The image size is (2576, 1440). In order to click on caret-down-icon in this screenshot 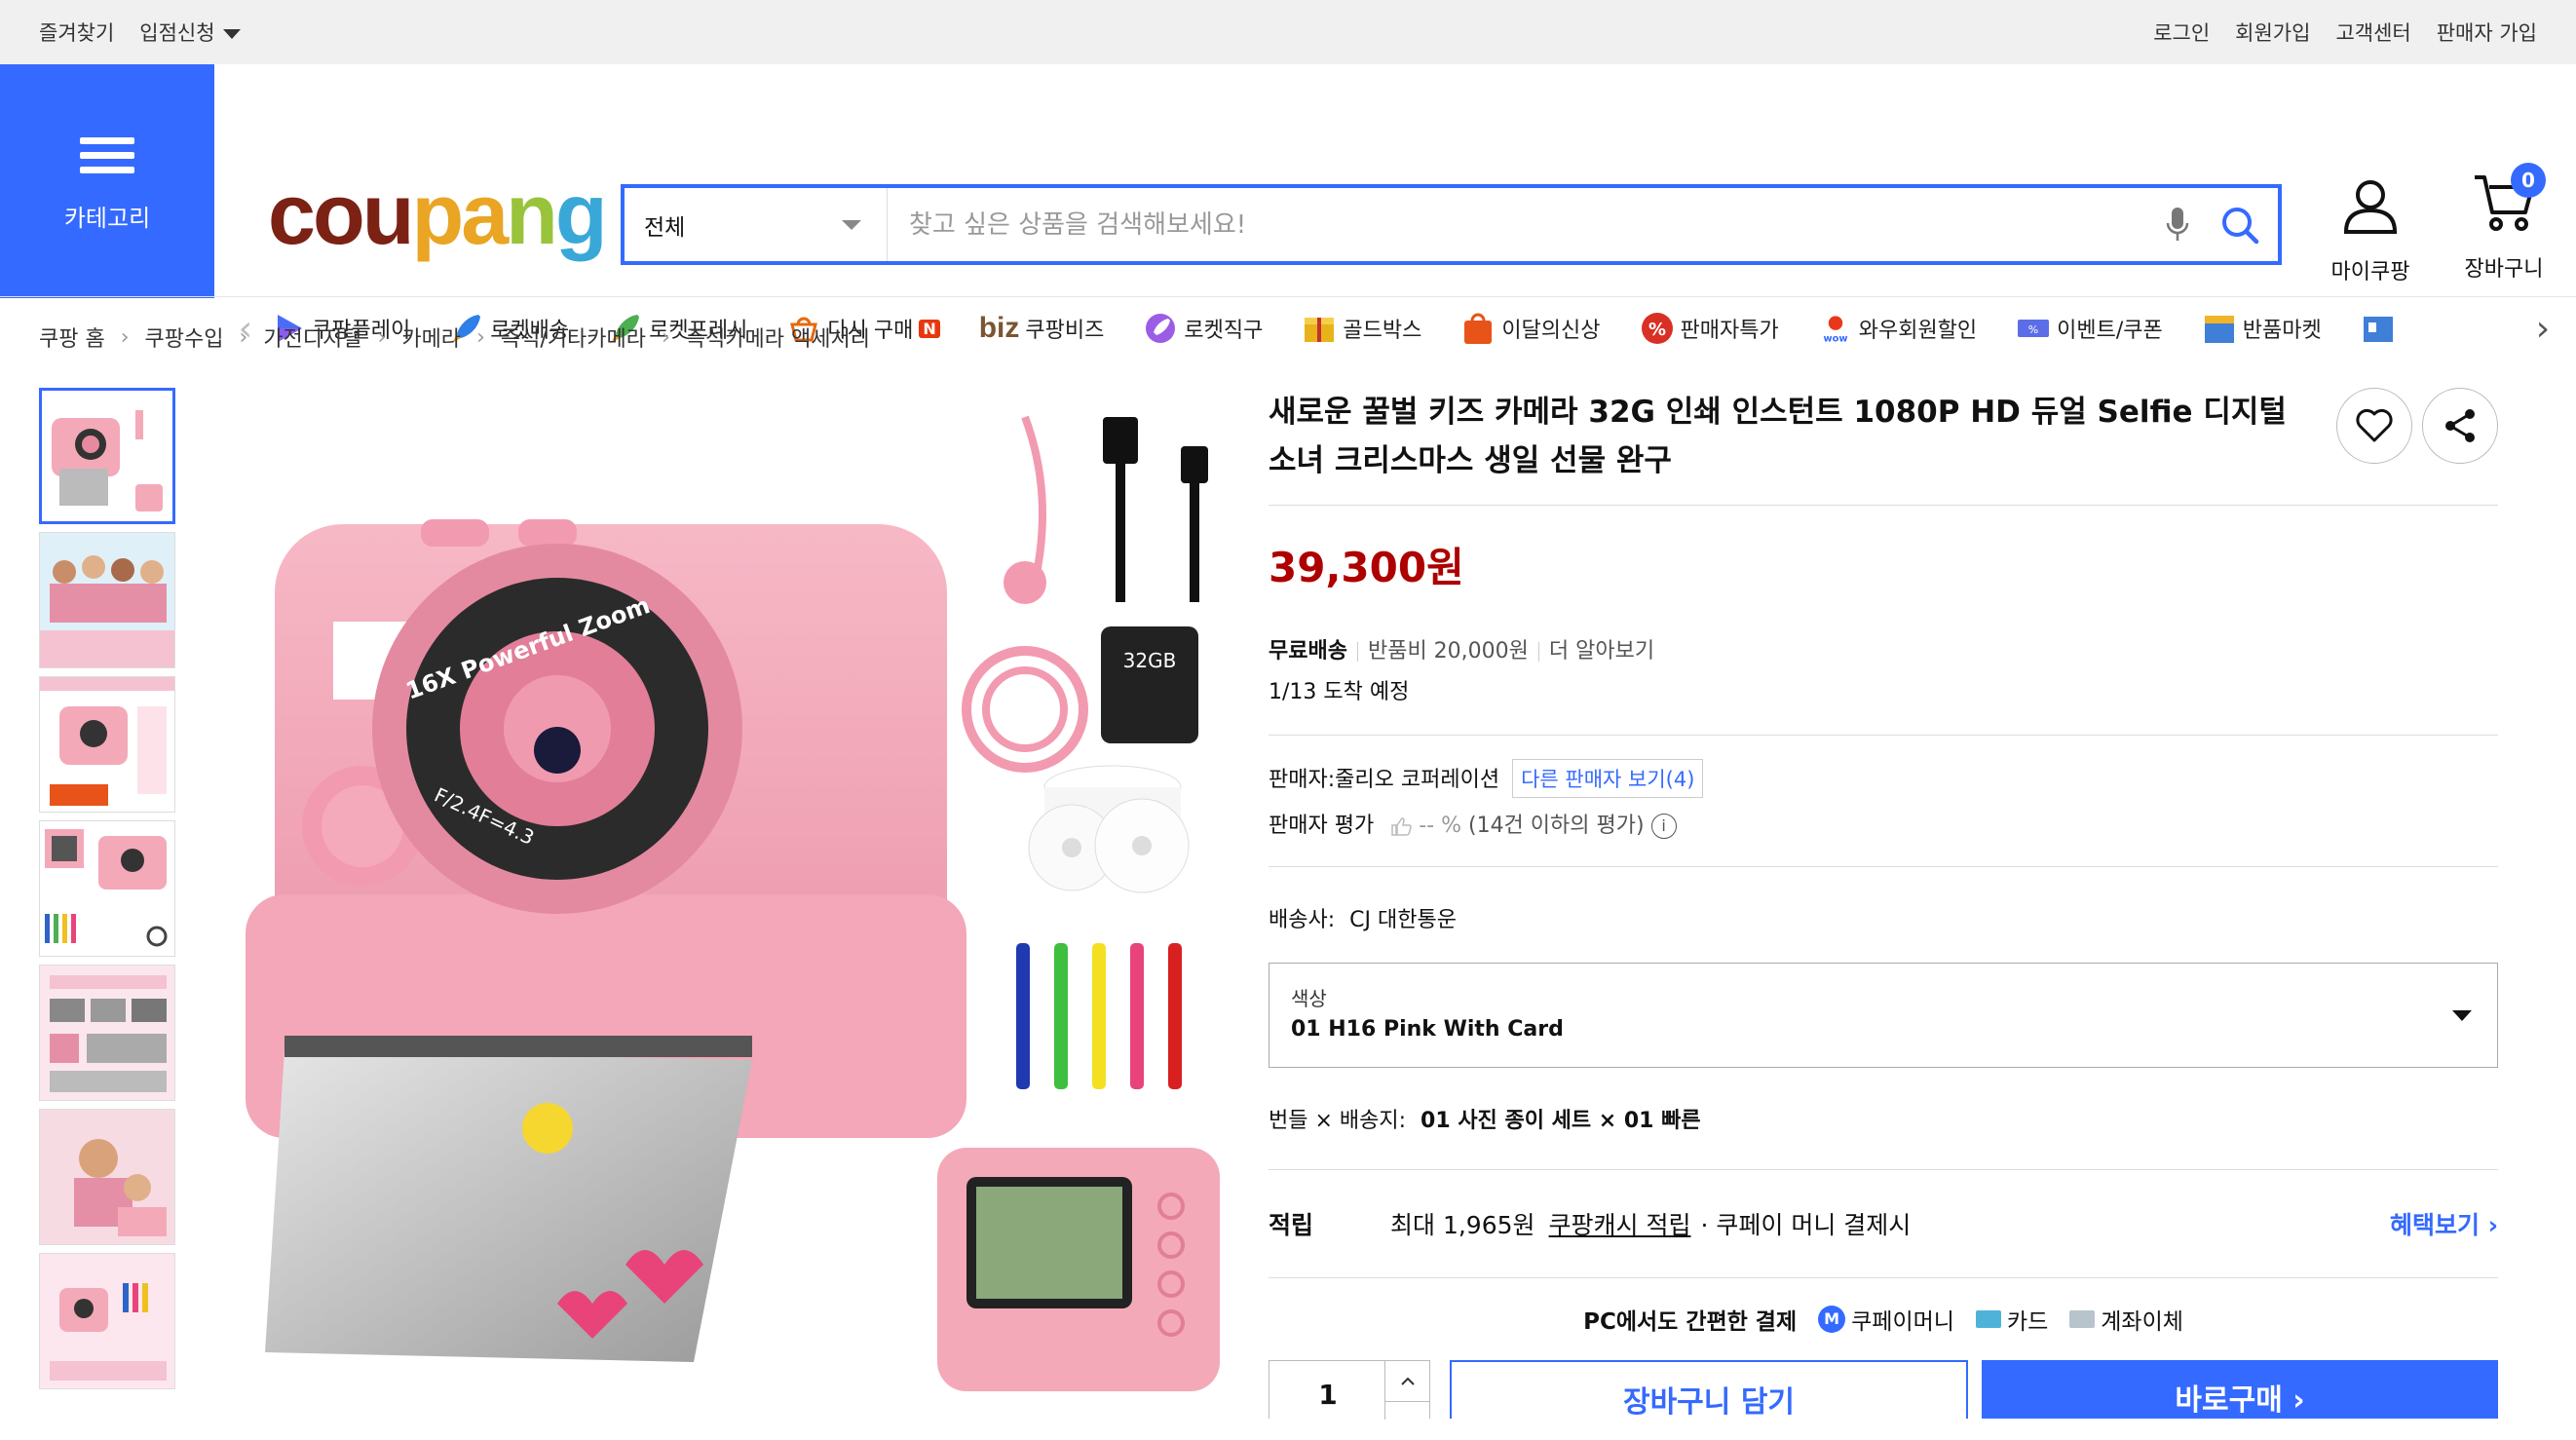, I will do `click(231, 34)`.